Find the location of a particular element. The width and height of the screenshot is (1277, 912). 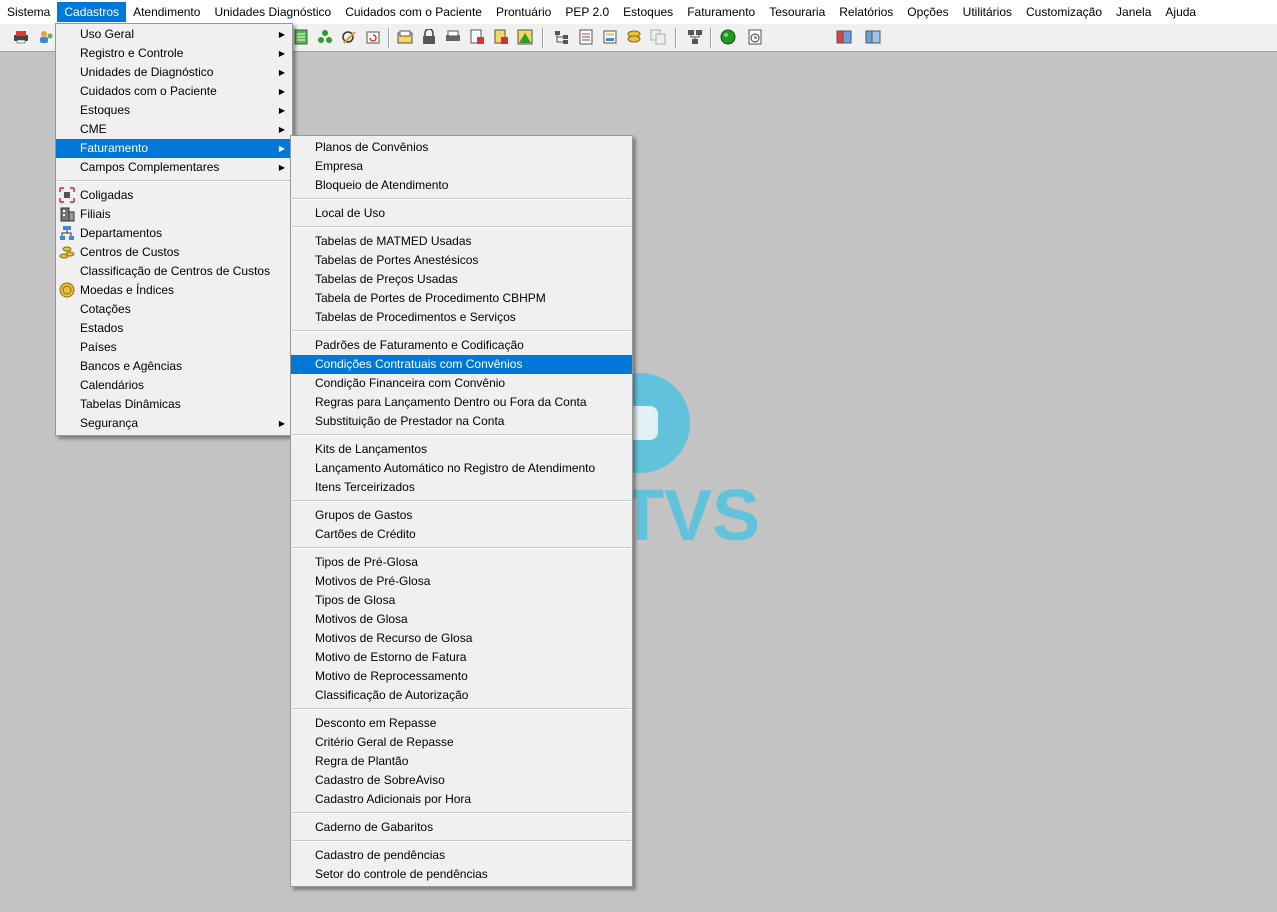

coins-icon is located at coordinates (634, 37).